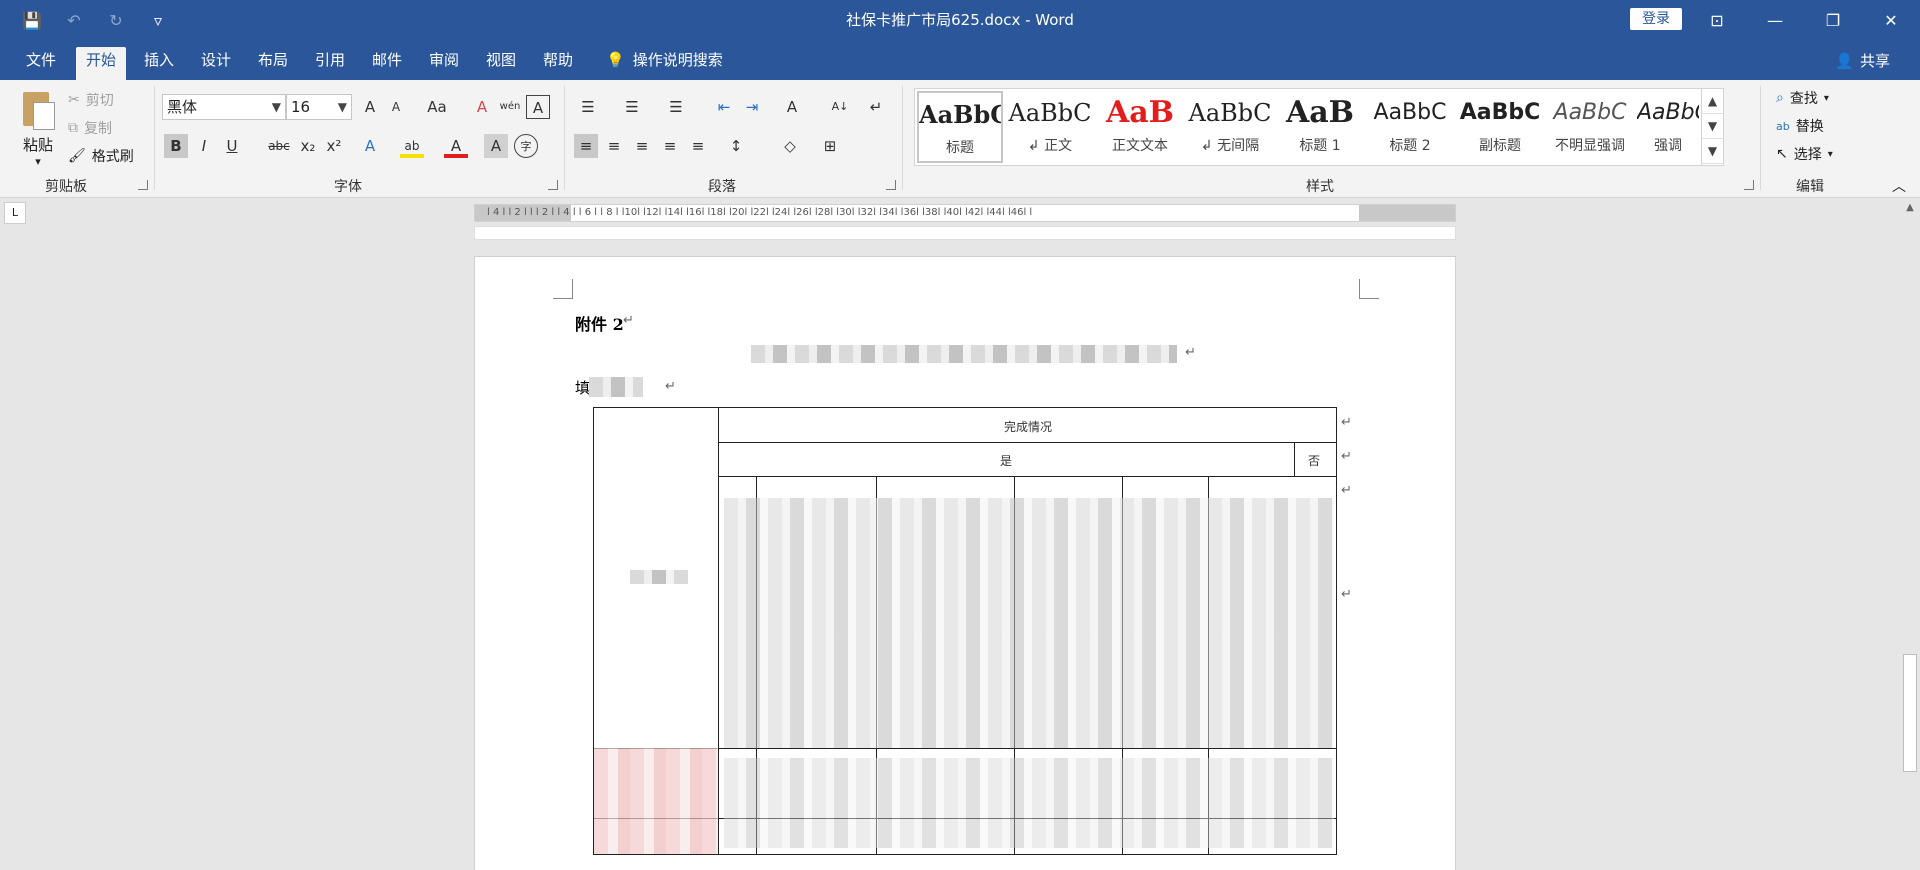  What do you see at coordinates (396, 107) in the screenshot?
I see `shrink-font-icon: A` at bounding box center [396, 107].